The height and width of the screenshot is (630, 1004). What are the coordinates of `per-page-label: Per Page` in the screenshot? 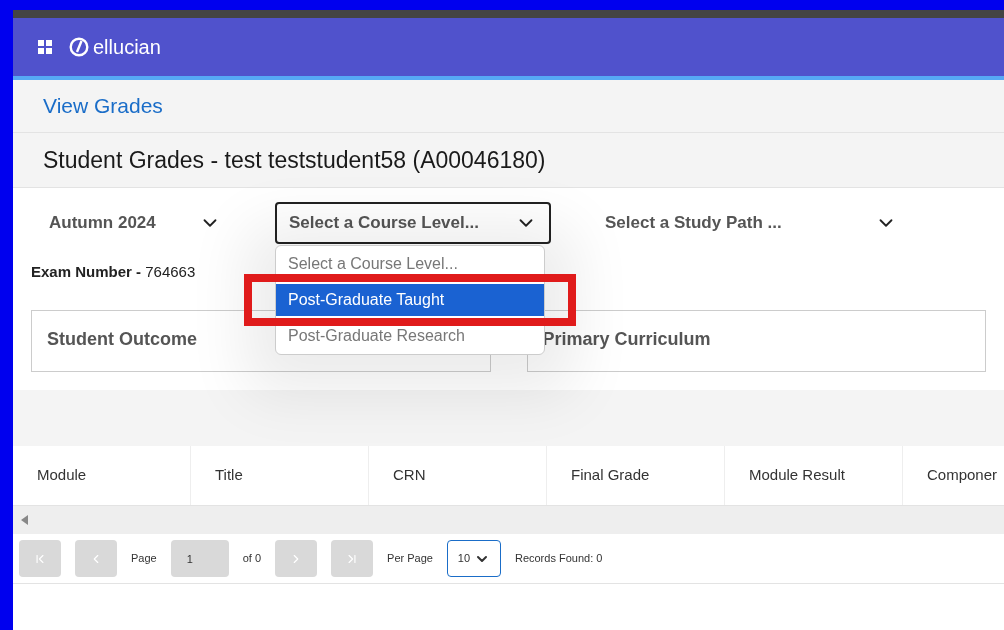 It's located at (410, 559).